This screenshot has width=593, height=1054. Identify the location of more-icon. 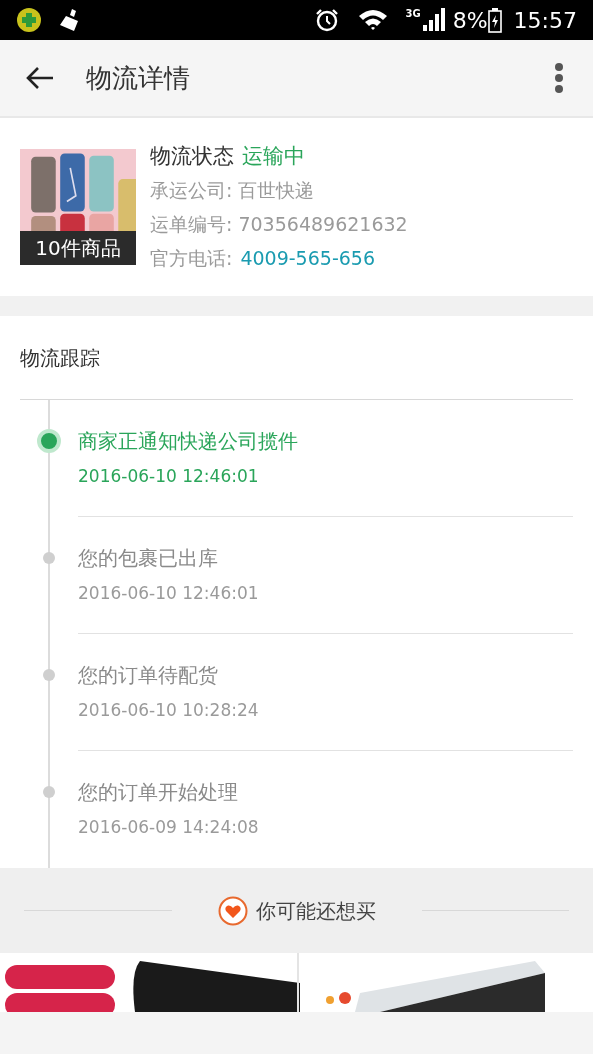
(559, 78).